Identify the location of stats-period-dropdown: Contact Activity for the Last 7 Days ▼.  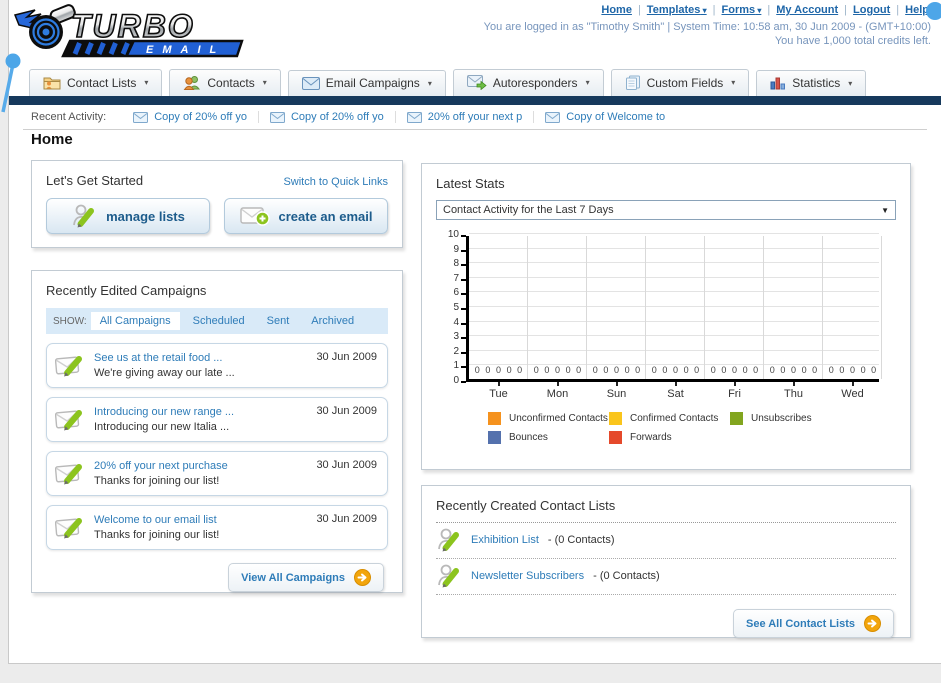
(666, 210).